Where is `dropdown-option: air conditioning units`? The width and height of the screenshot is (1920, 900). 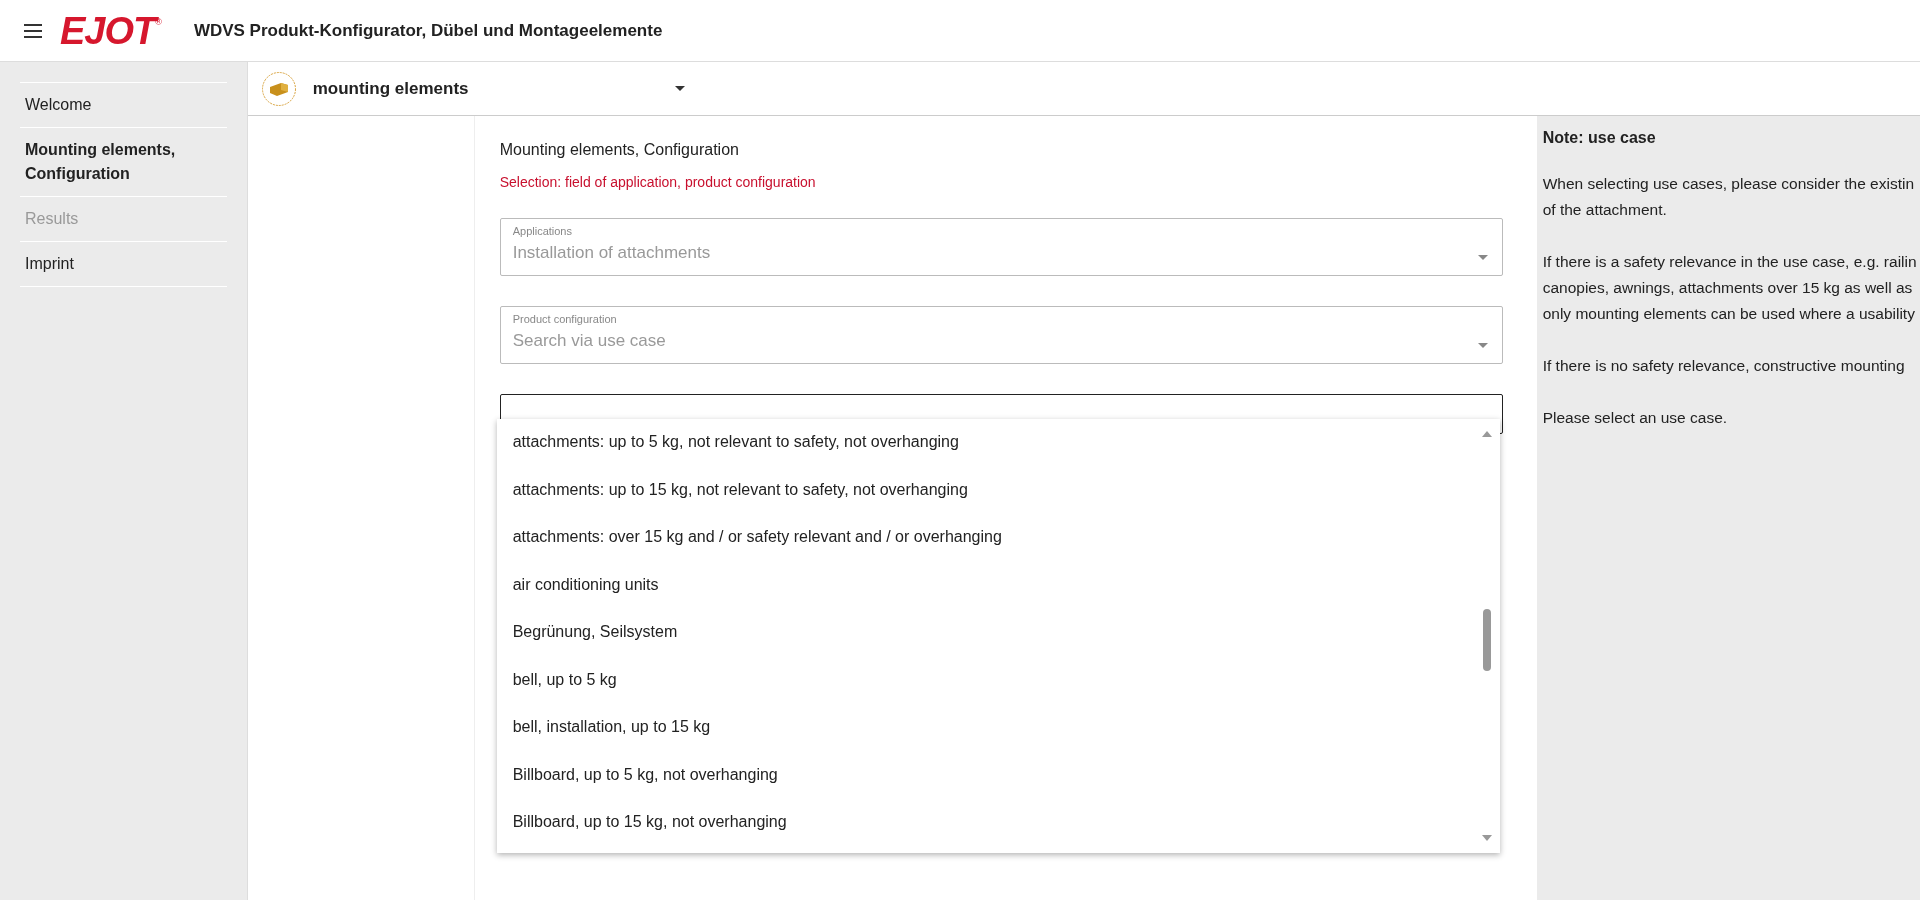
dropdown-option: air conditioning units is located at coordinates (998, 588).